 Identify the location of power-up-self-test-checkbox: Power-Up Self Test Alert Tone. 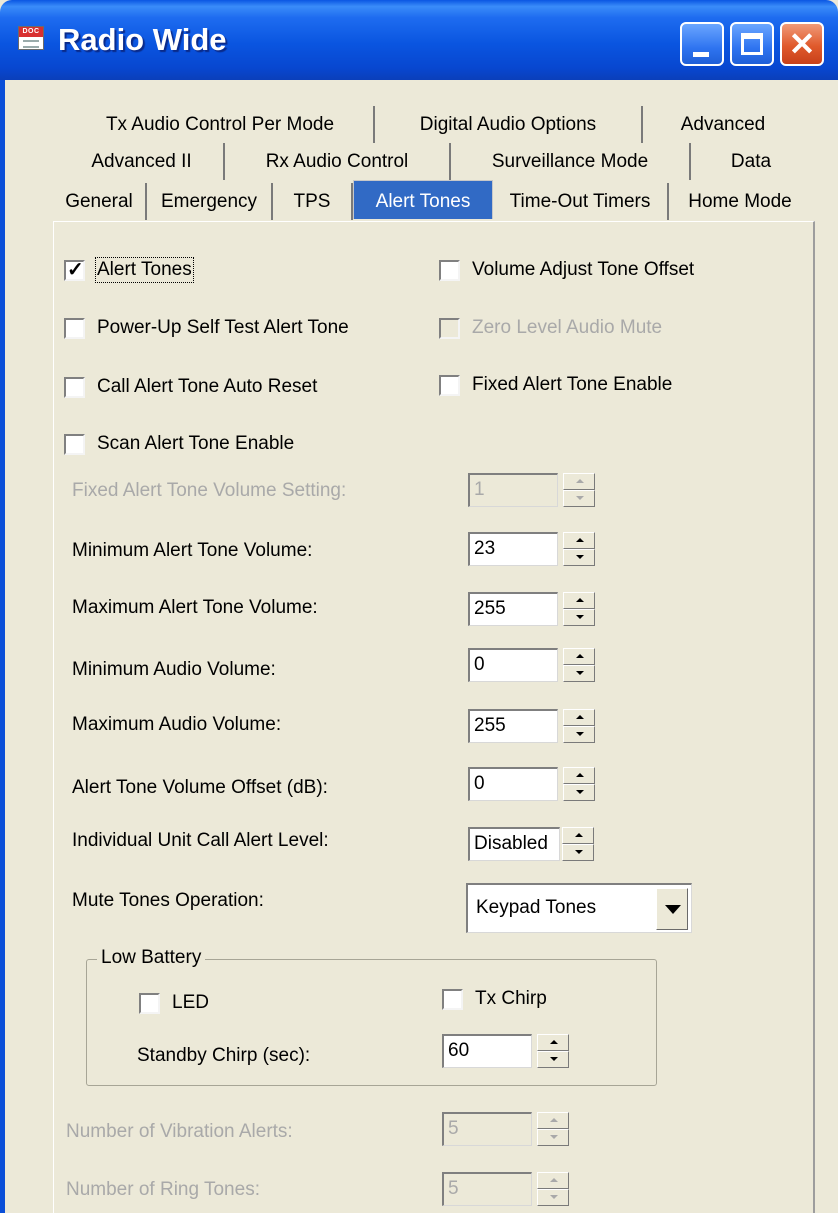
(206, 328).